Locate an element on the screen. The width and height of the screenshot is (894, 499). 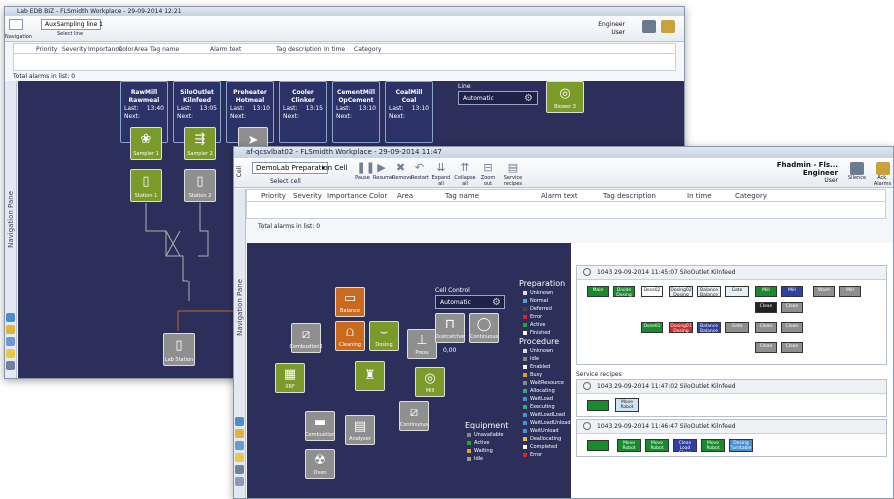
sequence-step: Wash is located at coordinates (824, 291).